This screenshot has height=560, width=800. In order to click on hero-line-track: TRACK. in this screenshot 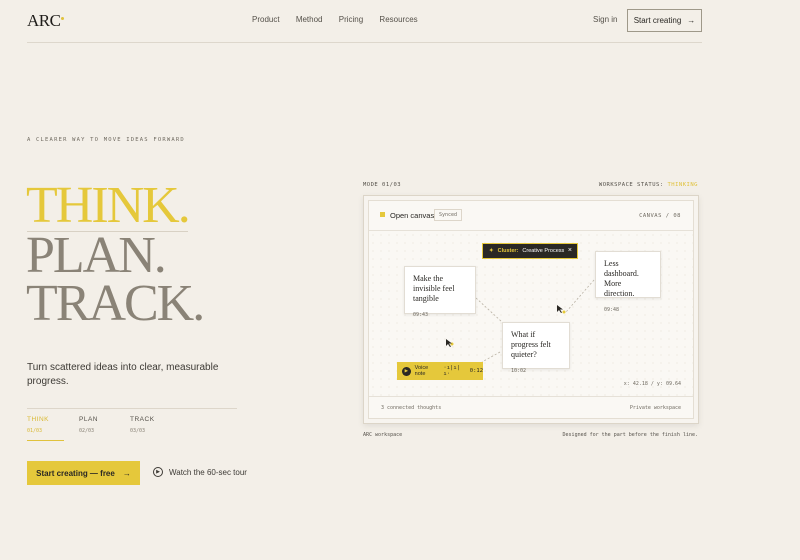, I will do `click(115, 303)`.